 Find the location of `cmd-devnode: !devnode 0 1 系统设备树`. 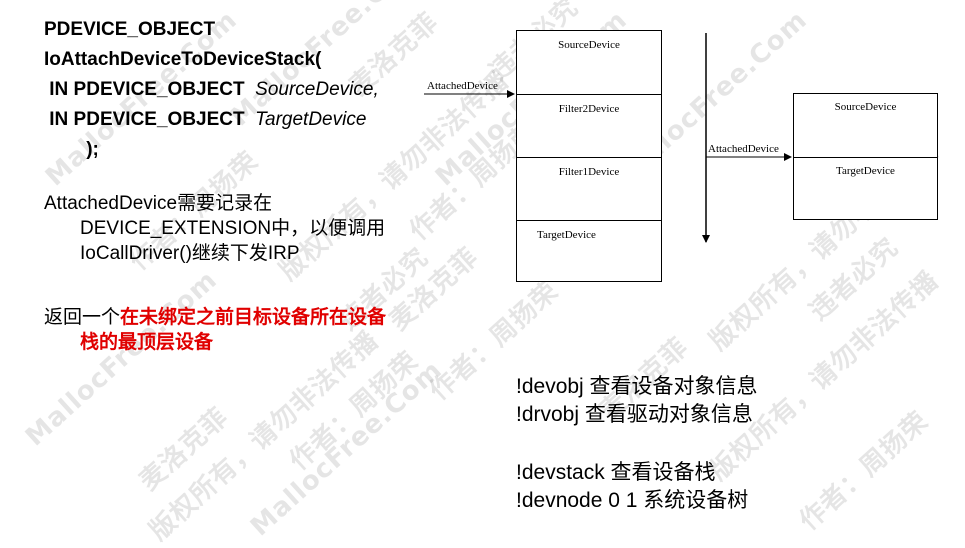

cmd-devnode: !devnode 0 1 系统设备树 is located at coordinates (632, 500).